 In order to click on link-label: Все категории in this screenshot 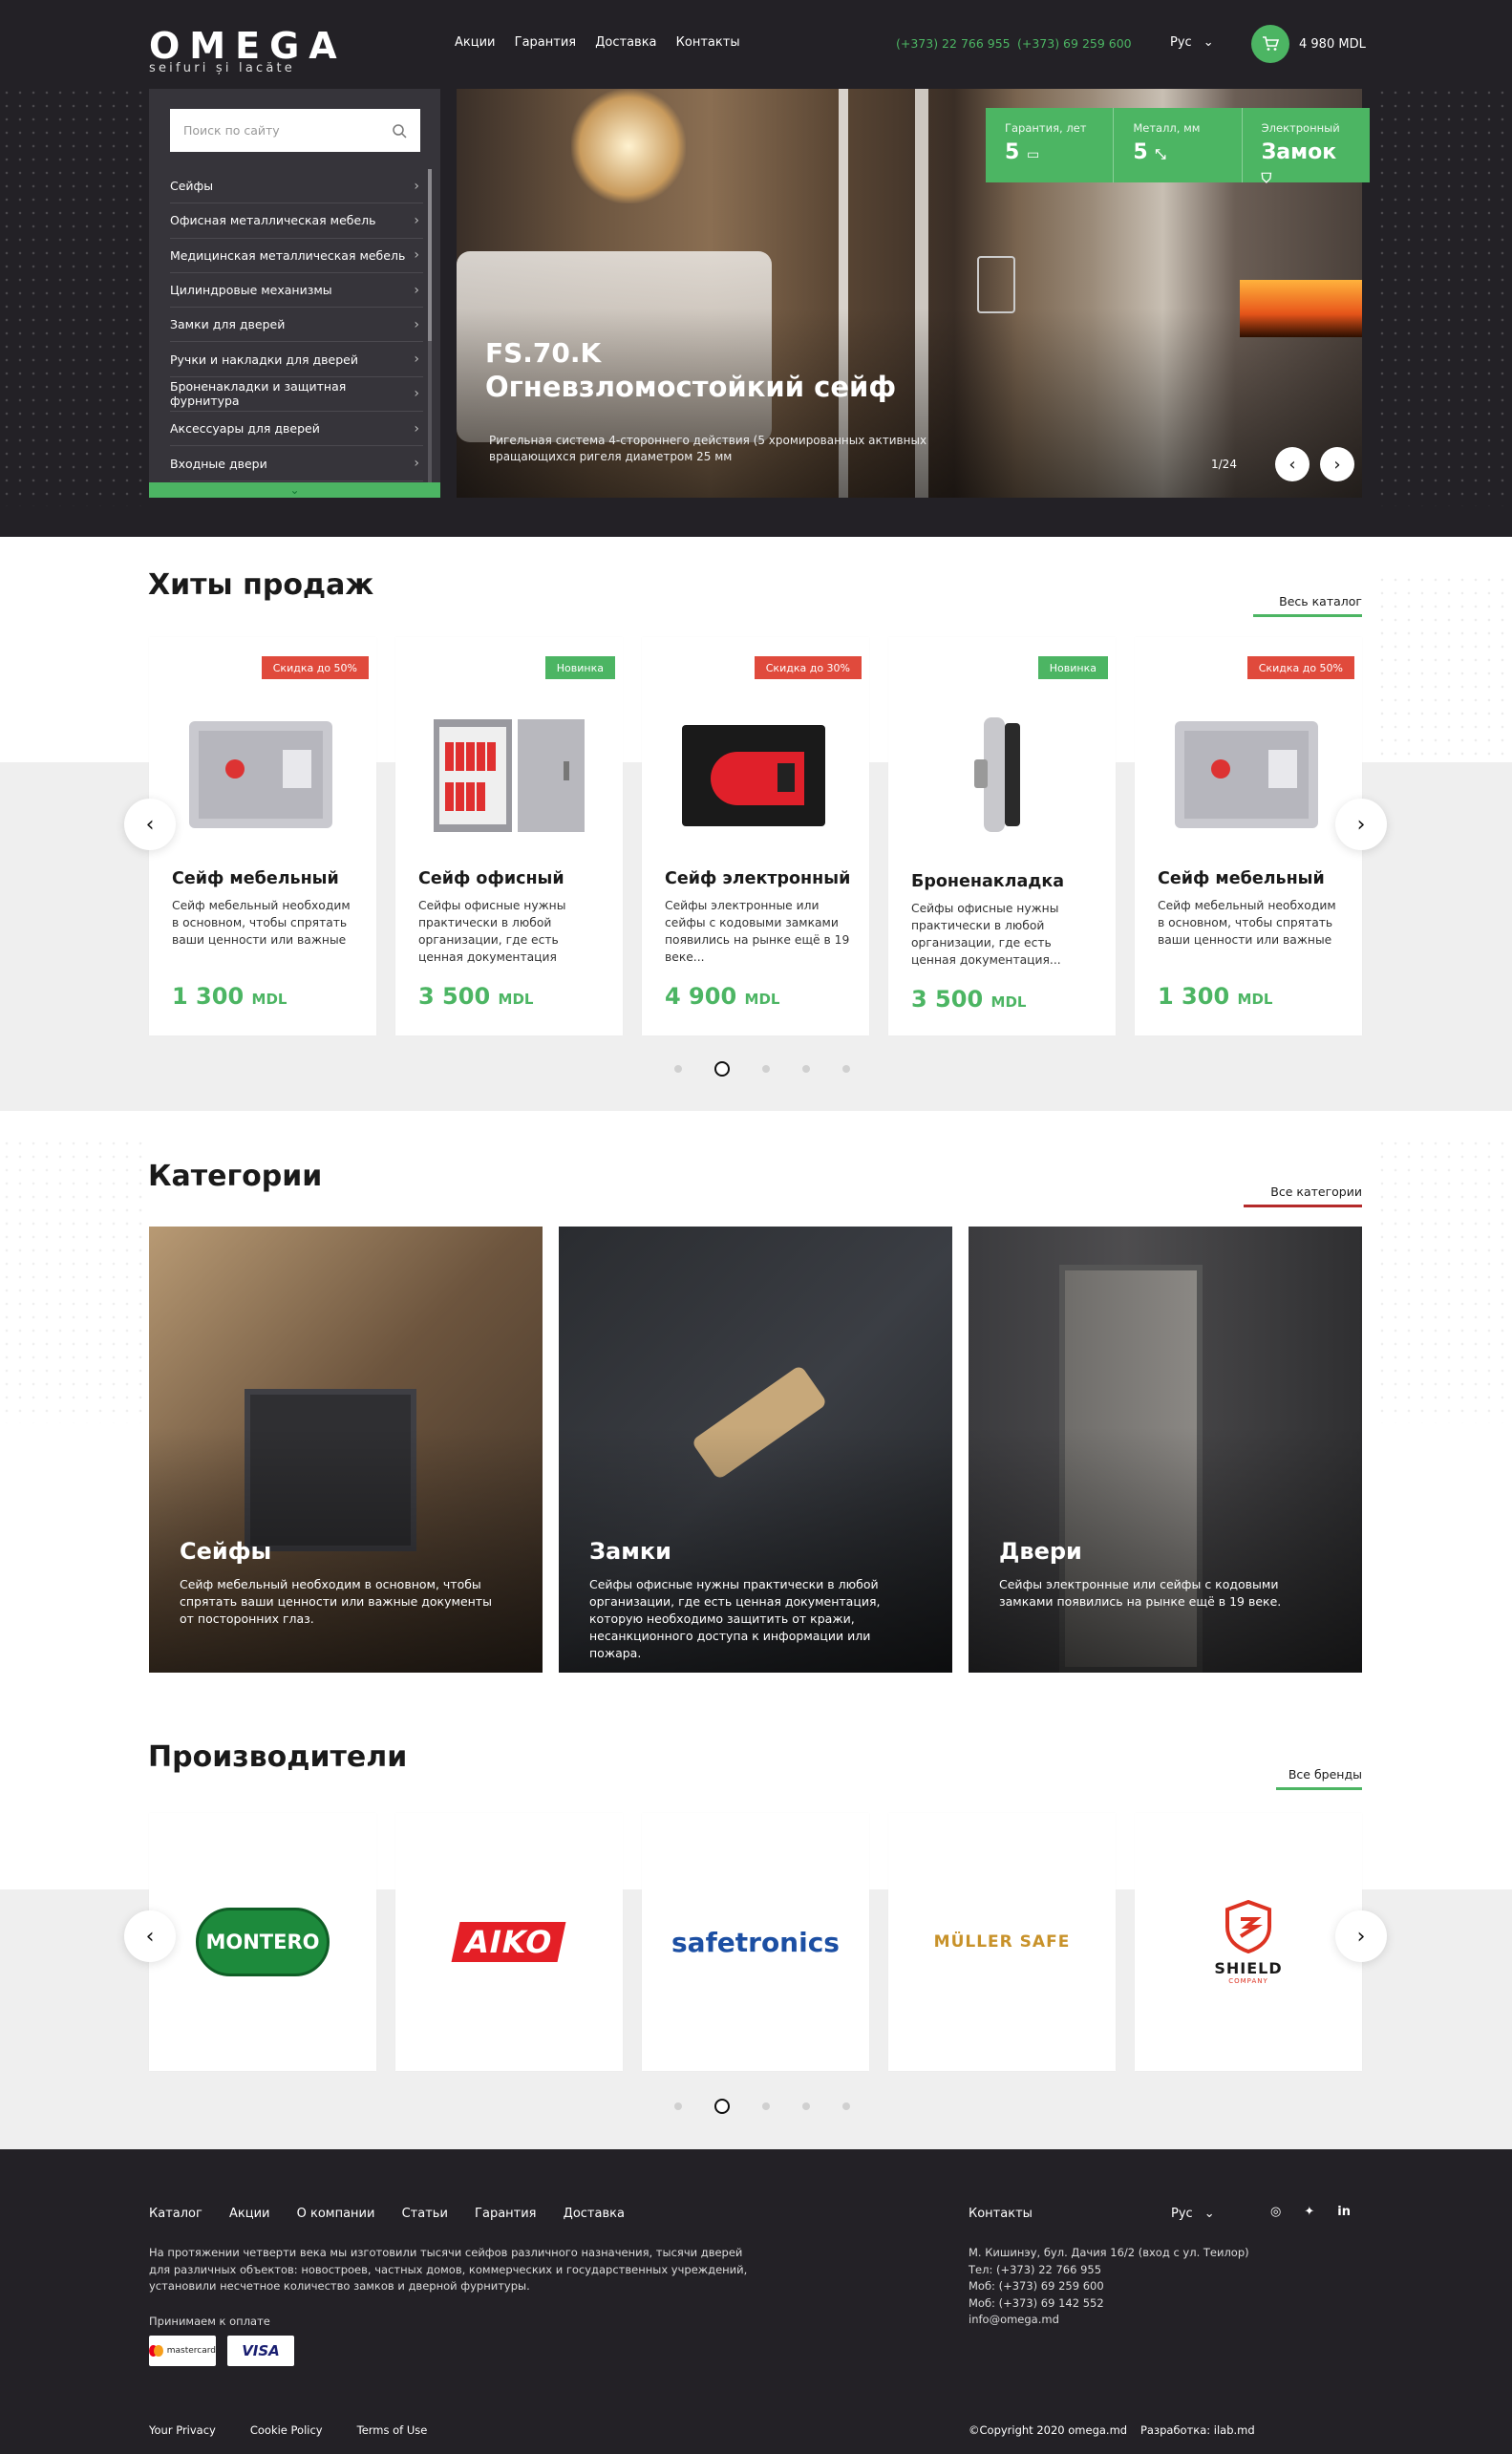, I will do `click(1316, 1191)`.